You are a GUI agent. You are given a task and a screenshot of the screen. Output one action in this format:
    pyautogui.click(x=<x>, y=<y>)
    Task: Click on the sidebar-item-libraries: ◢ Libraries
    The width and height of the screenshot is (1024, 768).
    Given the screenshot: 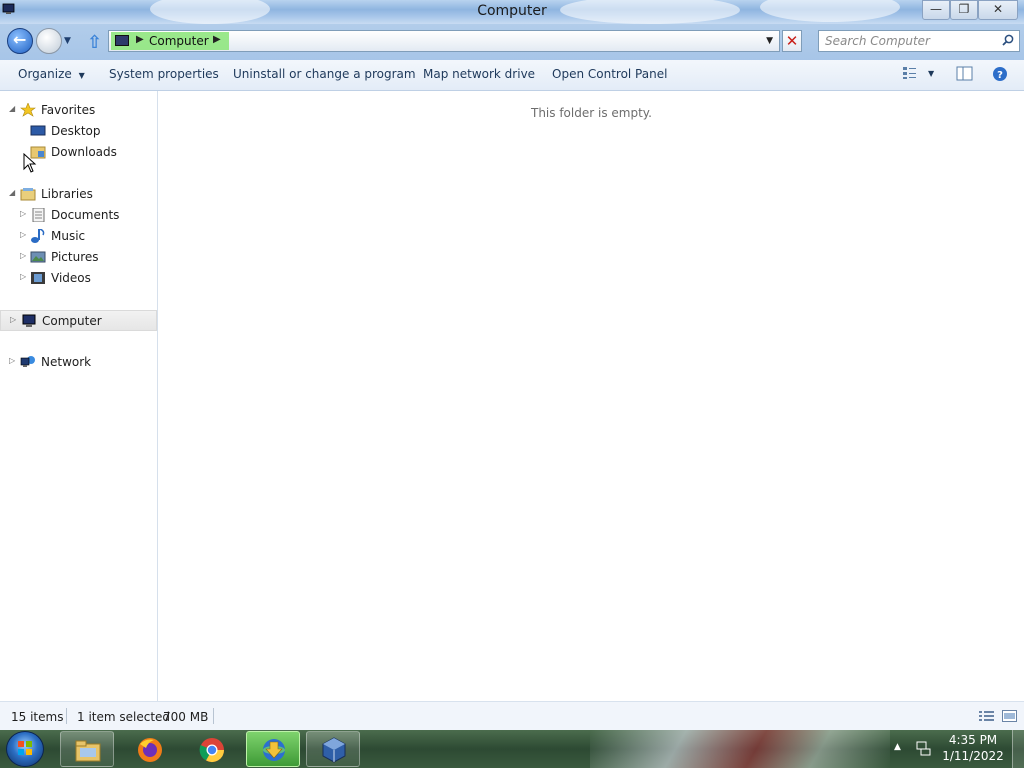 What is the action you would take?
    pyautogui.click(x=78, y=194)
    